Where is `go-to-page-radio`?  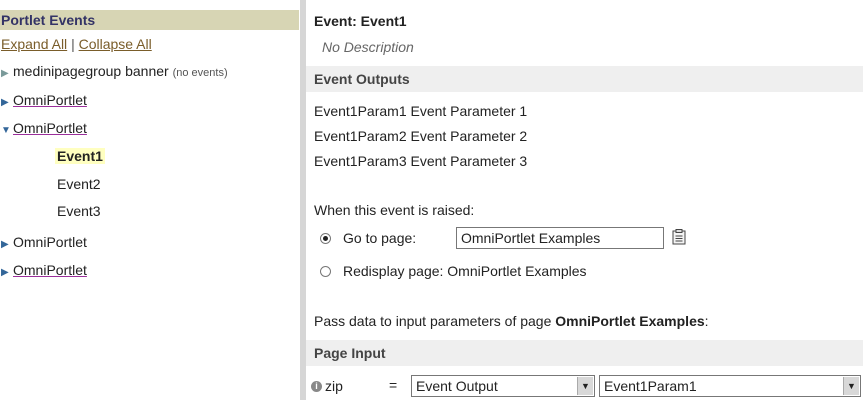 go-to-page-radio is located at coordinates (325, 238).